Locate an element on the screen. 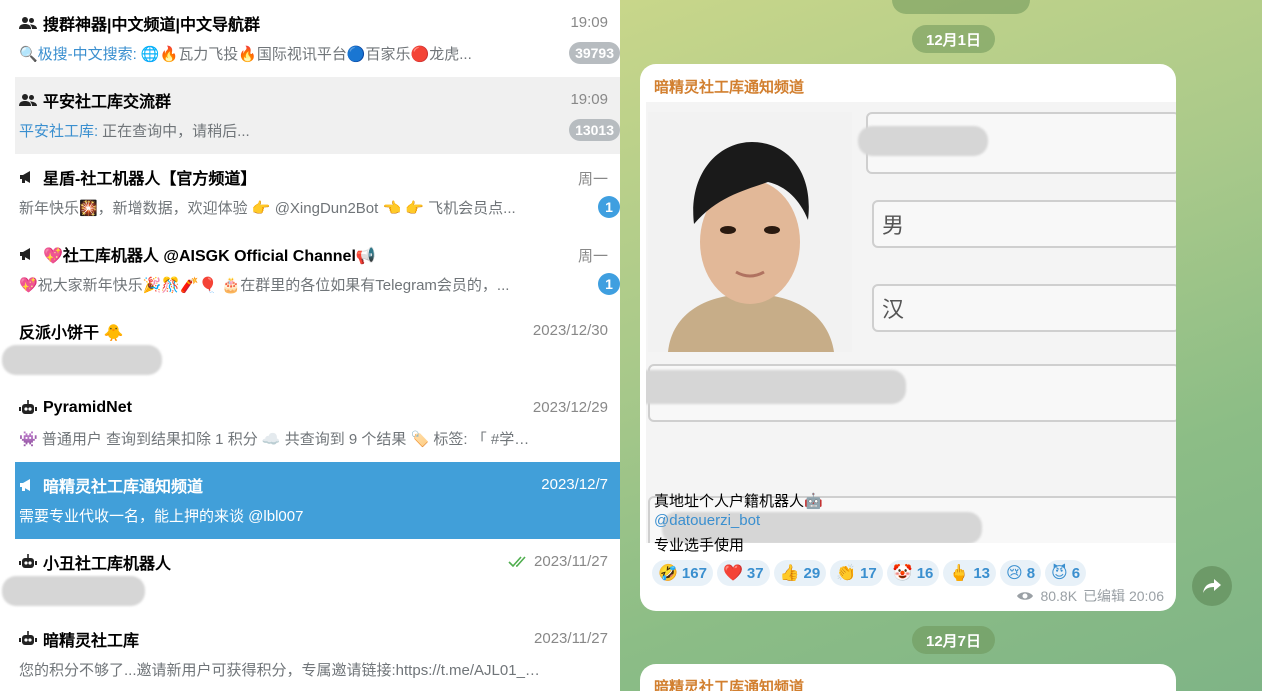 Image resolution: width=1262 pixels, height=691 pixels. share-button is located at coordinates (1212, 586).